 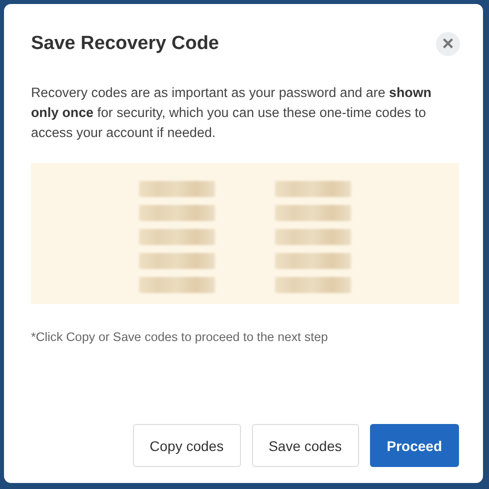 What do you see at coordinates (125, 44) in the screenshot?
I see `dialog-title: Save Recovery Code` at bounding box center [125, 44].